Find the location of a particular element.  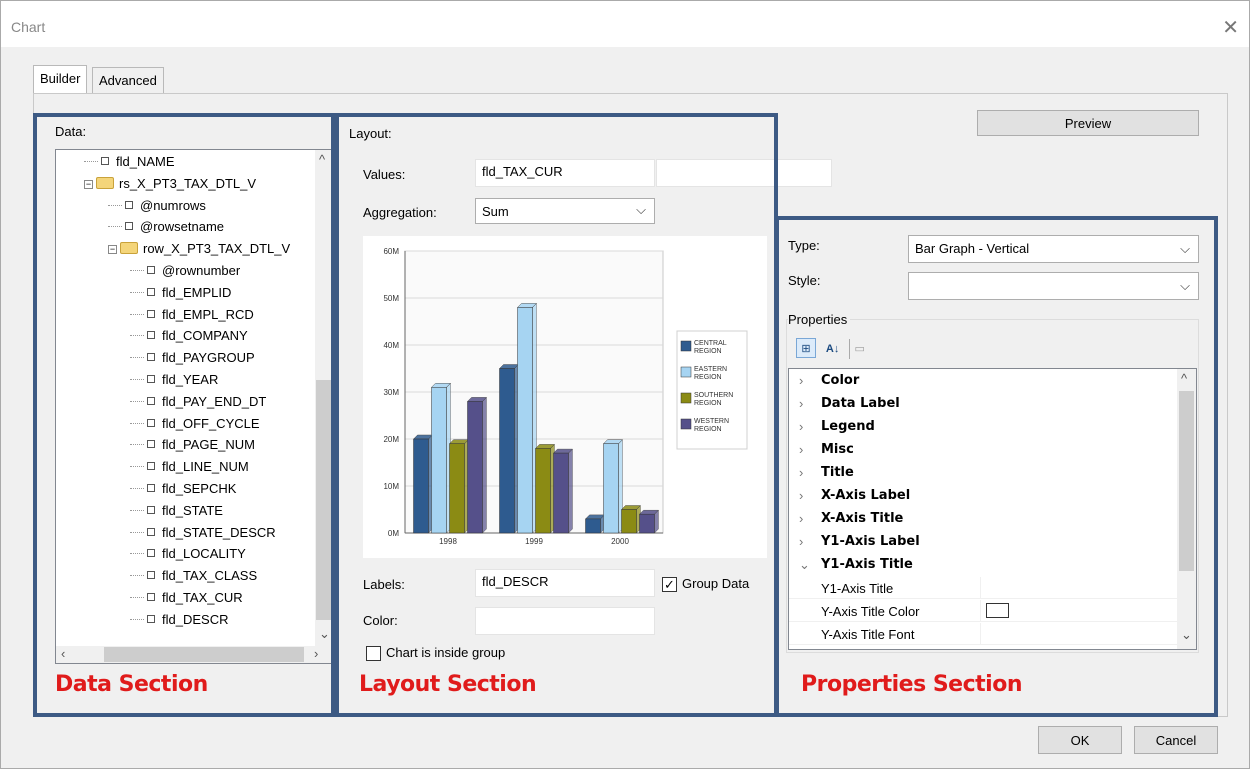

preview-button: Preview is located at coordinates (1088, 123).